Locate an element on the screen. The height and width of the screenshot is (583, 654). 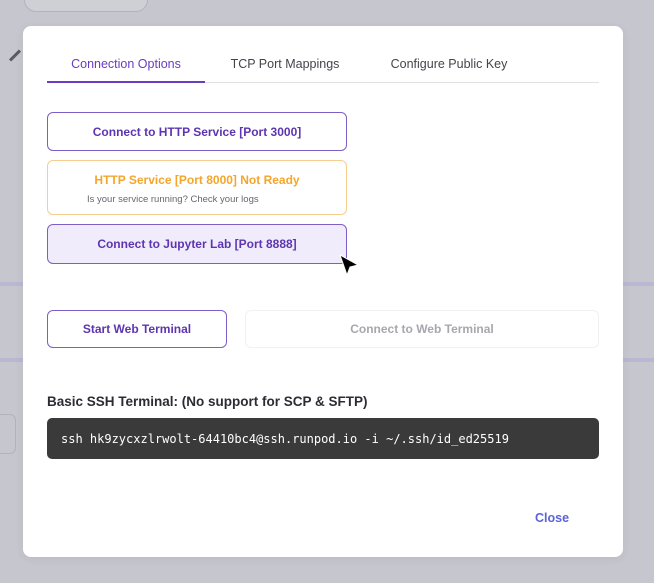
not-ready-title: HTTP Service [Port 8000] Not Ready is located at coordinates (197, 180).